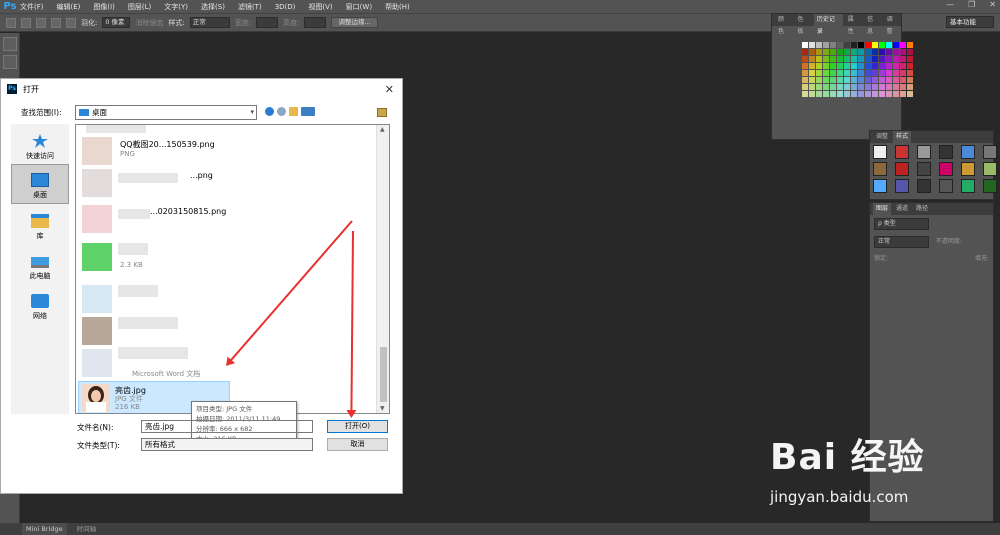 This screenshot has height=535, width=1000. Describe the element at coordinates (882, 137) in the screenshot. I see `tab-adjust: 调整` at that location.